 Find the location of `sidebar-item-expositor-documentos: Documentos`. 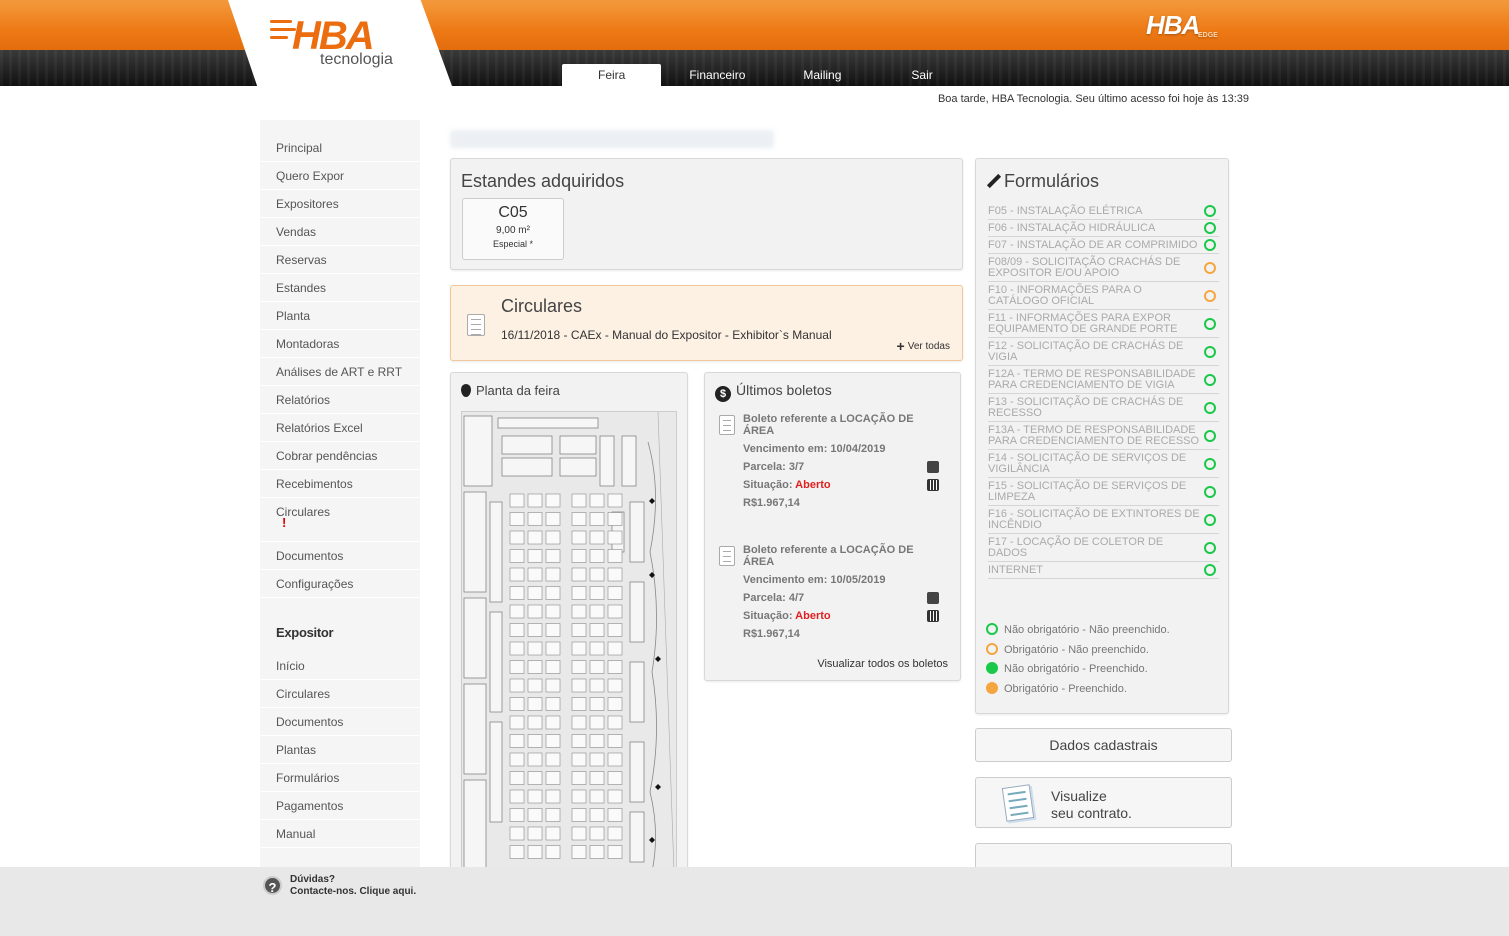

sidebar-item-expositor-documentos: Documentos is located at coordinates (340, 722).